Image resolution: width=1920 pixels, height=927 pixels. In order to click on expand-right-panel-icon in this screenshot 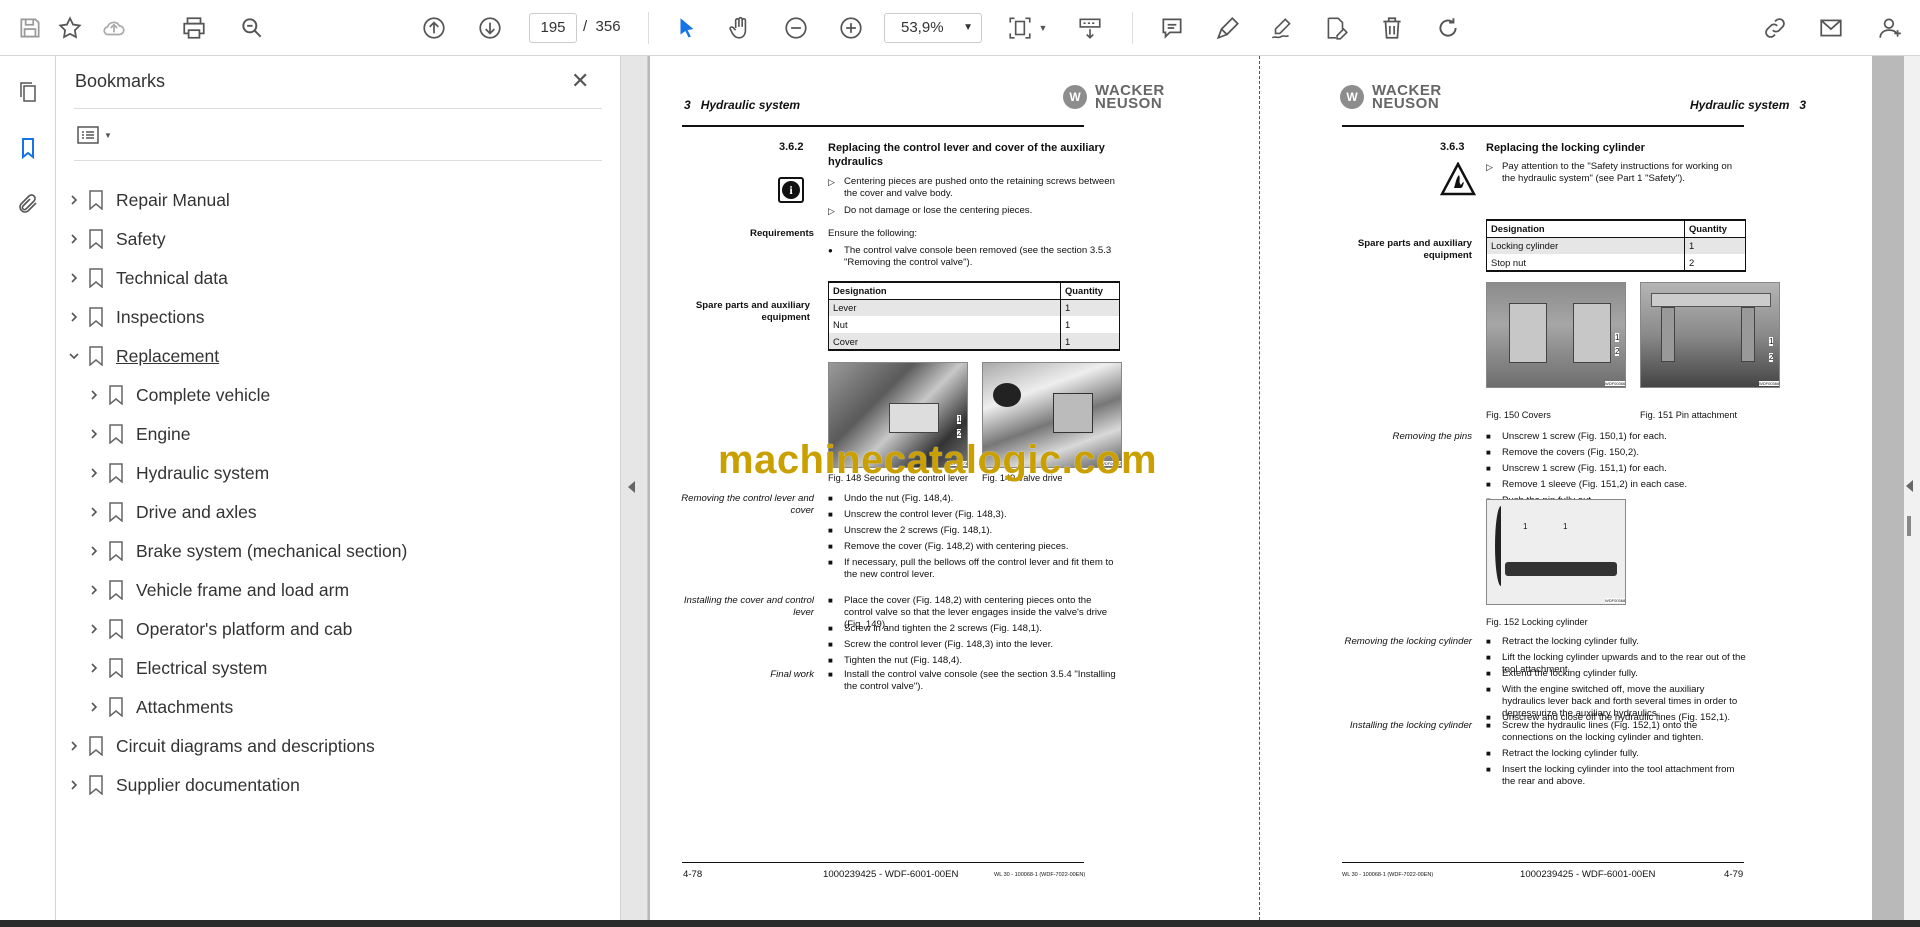, I will do `click(1909, 486)`.